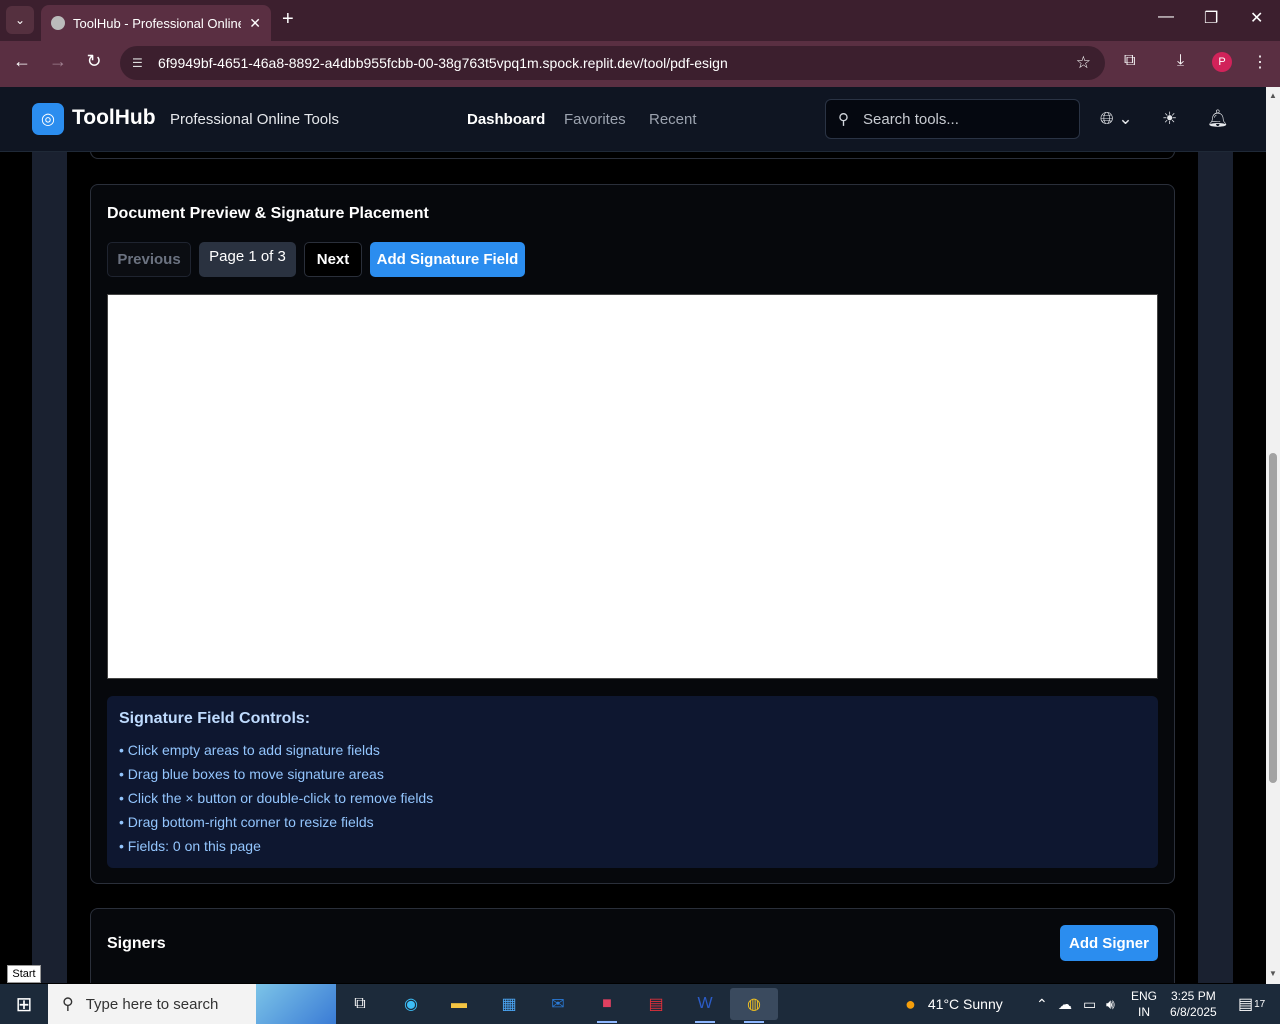 This screenshot has width=1280, height=1024. What do you see at coordinates (48, 119) in the screenshot?
I see `logo-icon: ◎` at bounding box center [48, 119].